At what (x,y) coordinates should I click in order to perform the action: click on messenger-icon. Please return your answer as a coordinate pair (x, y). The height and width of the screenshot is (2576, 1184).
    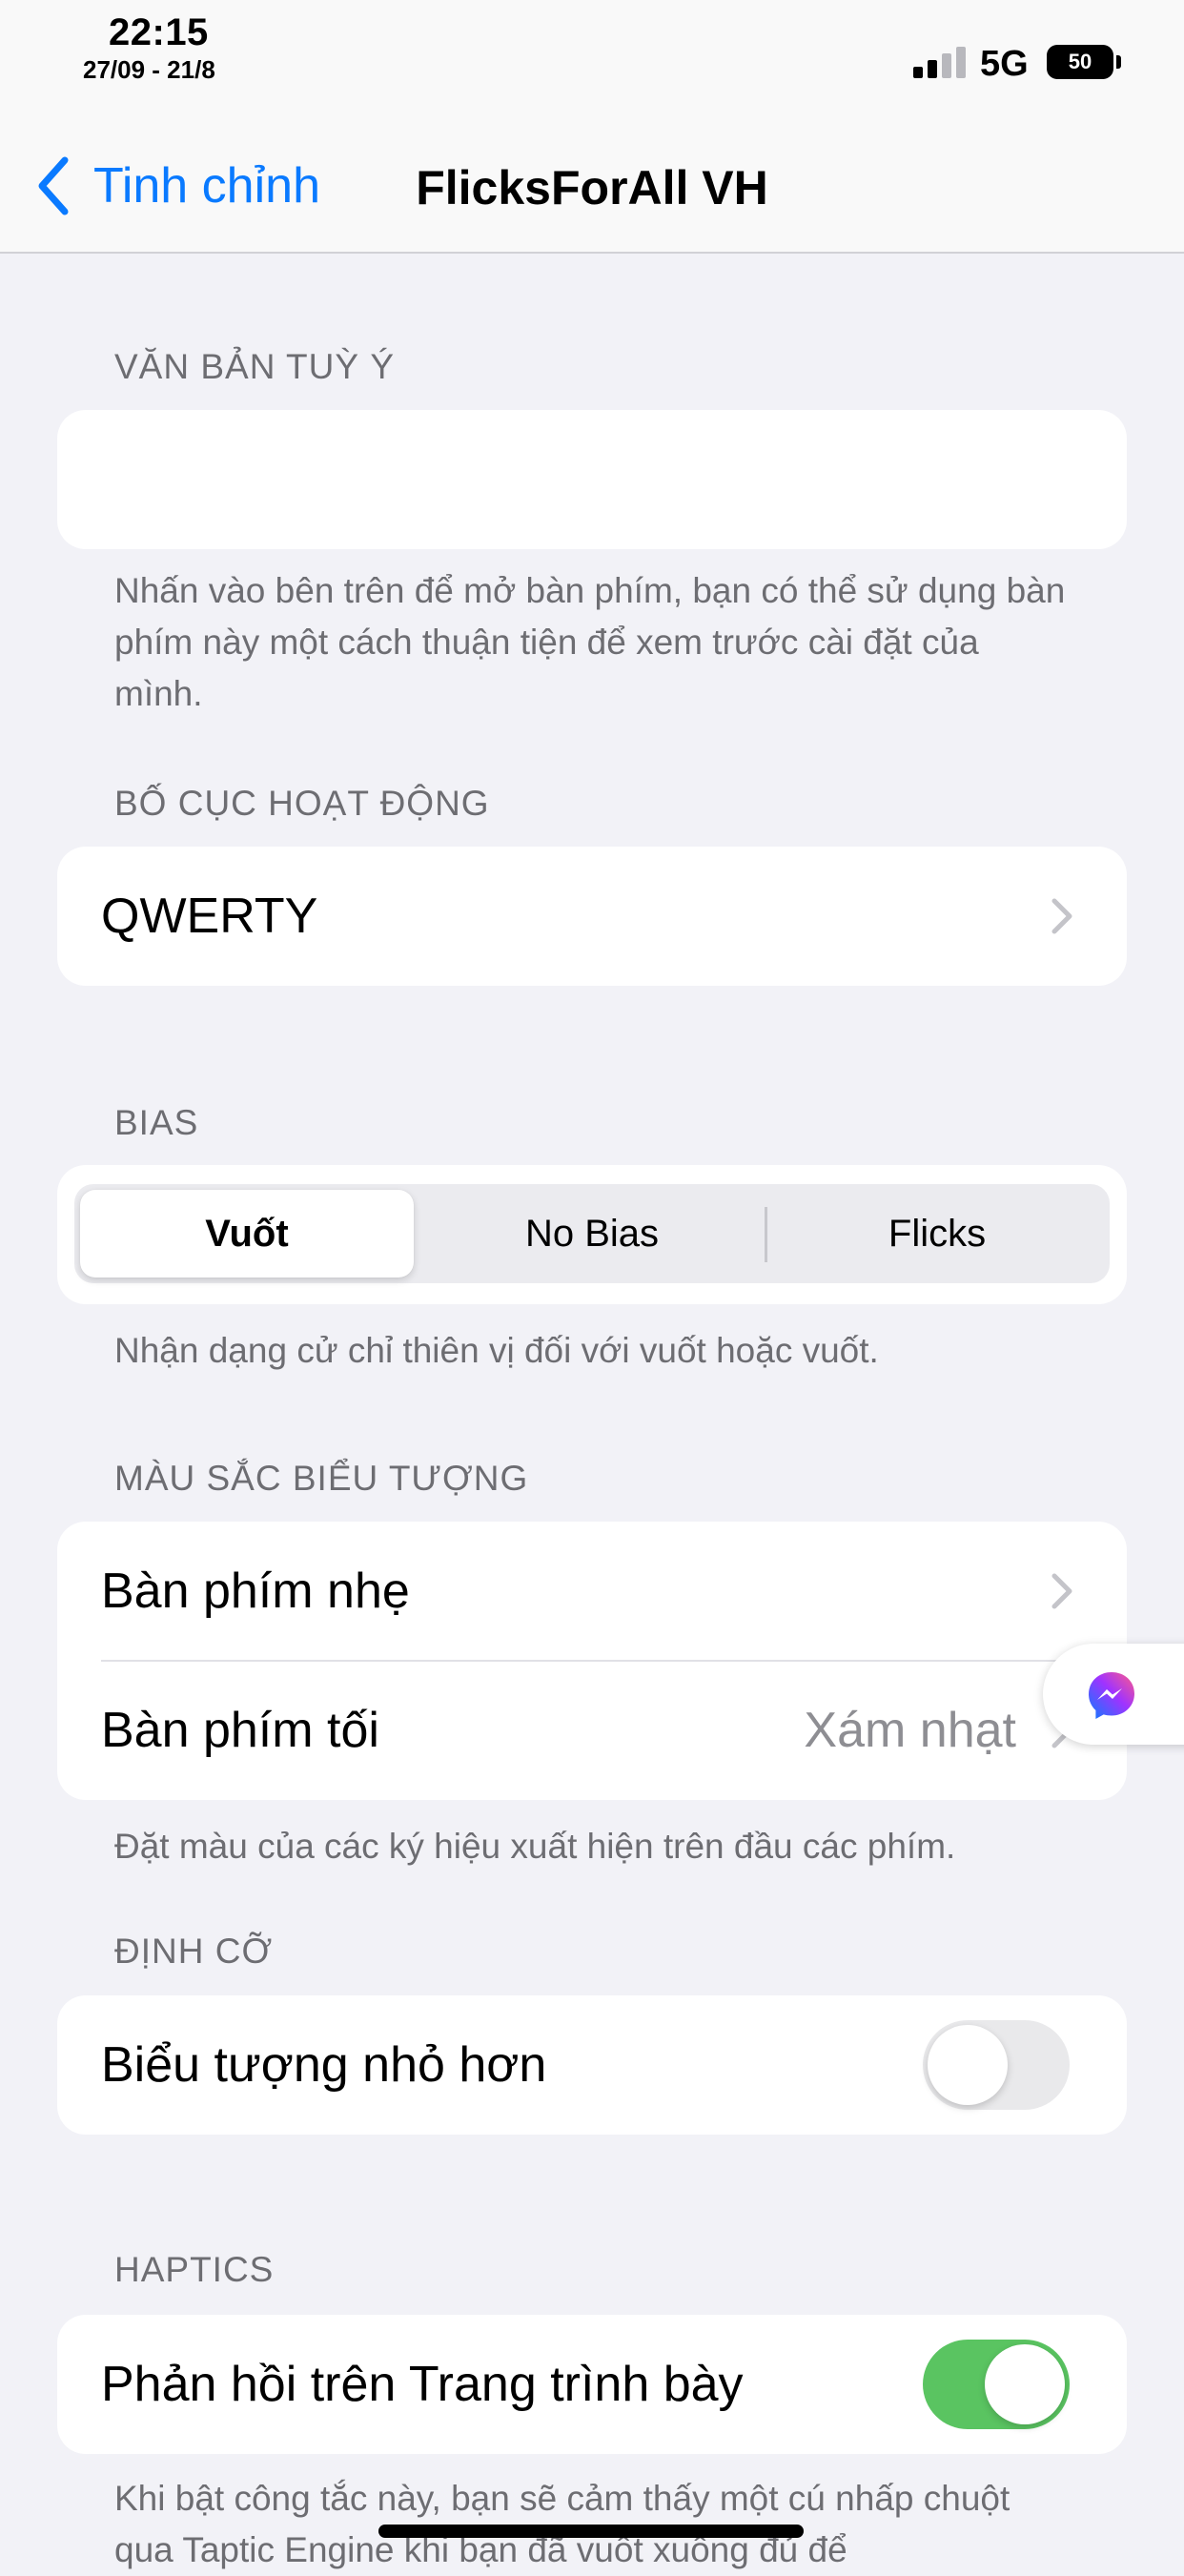
    Looking at the image, I should click on (1111, 1695).